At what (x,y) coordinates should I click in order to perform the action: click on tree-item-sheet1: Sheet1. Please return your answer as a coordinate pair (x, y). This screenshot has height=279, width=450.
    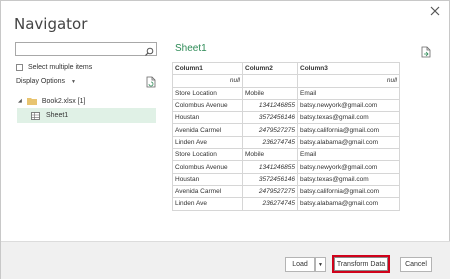
    Looking at the image, I should click on (86, 115).